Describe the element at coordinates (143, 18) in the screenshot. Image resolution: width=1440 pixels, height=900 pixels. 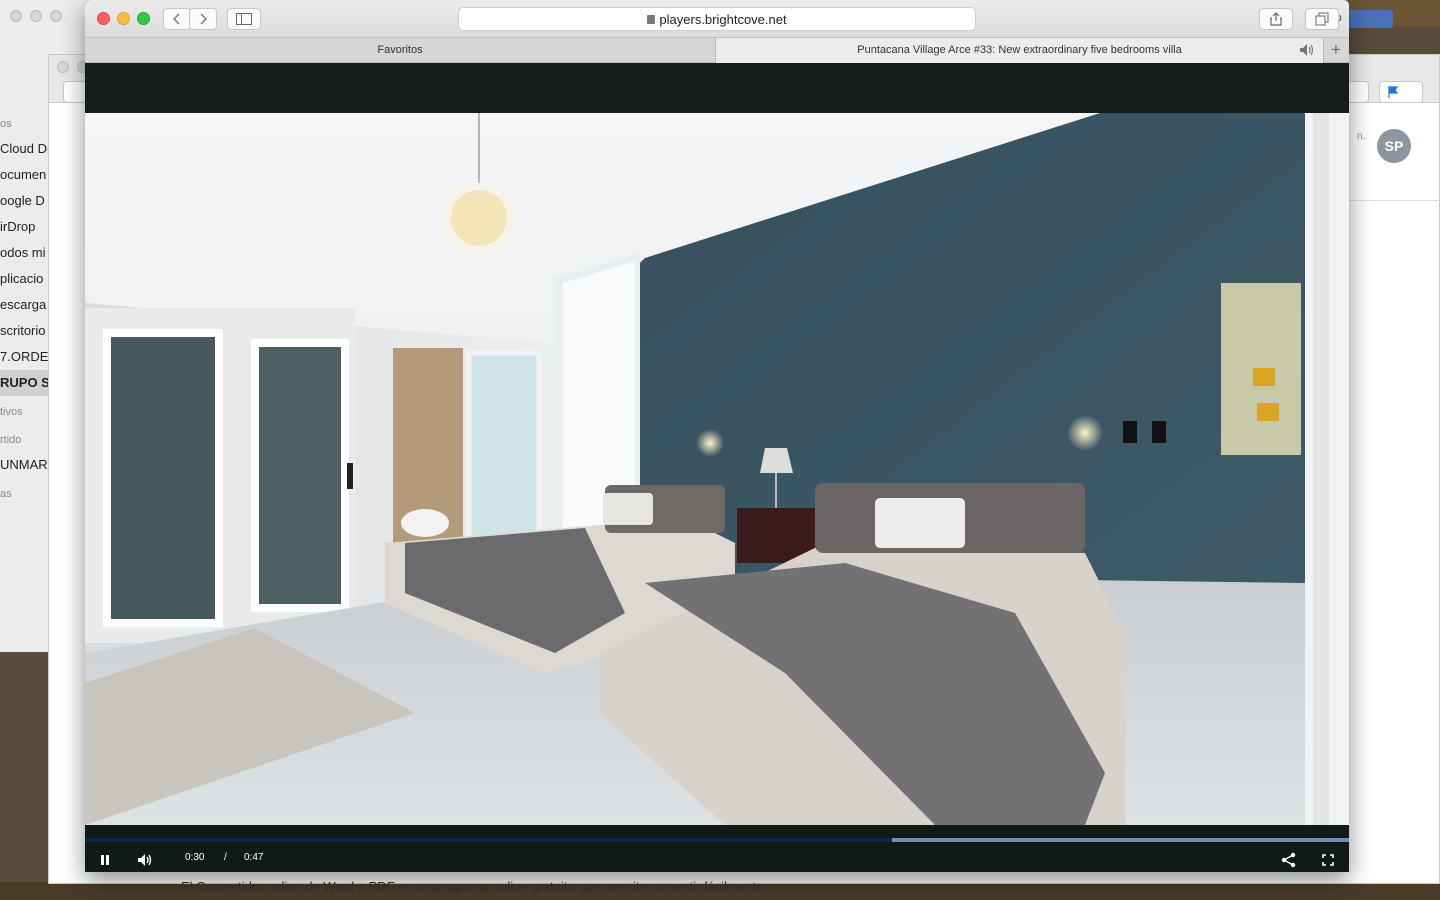
I see `zoom-light` at that location.